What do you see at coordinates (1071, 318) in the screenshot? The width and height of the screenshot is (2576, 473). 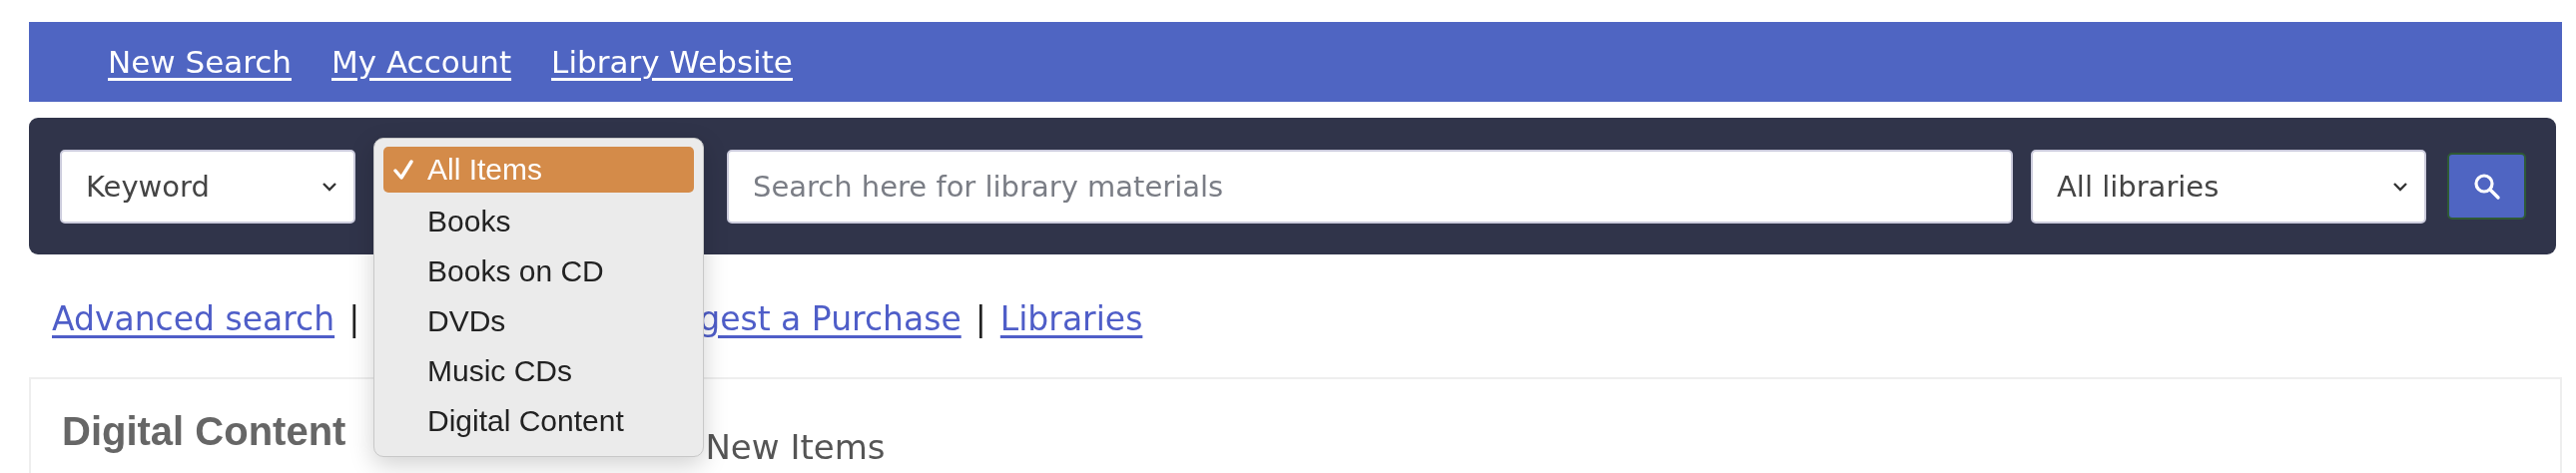 I see `link: Libraries` at bounding box center [1071, 318].